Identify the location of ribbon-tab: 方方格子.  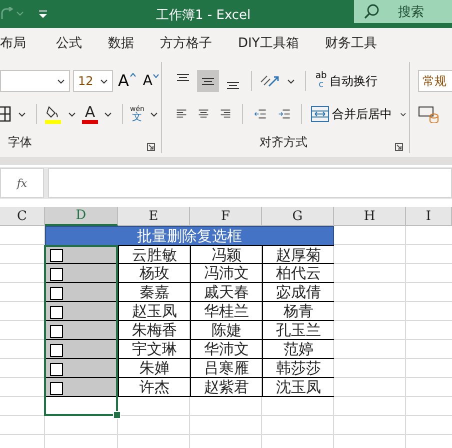
(186, 43).